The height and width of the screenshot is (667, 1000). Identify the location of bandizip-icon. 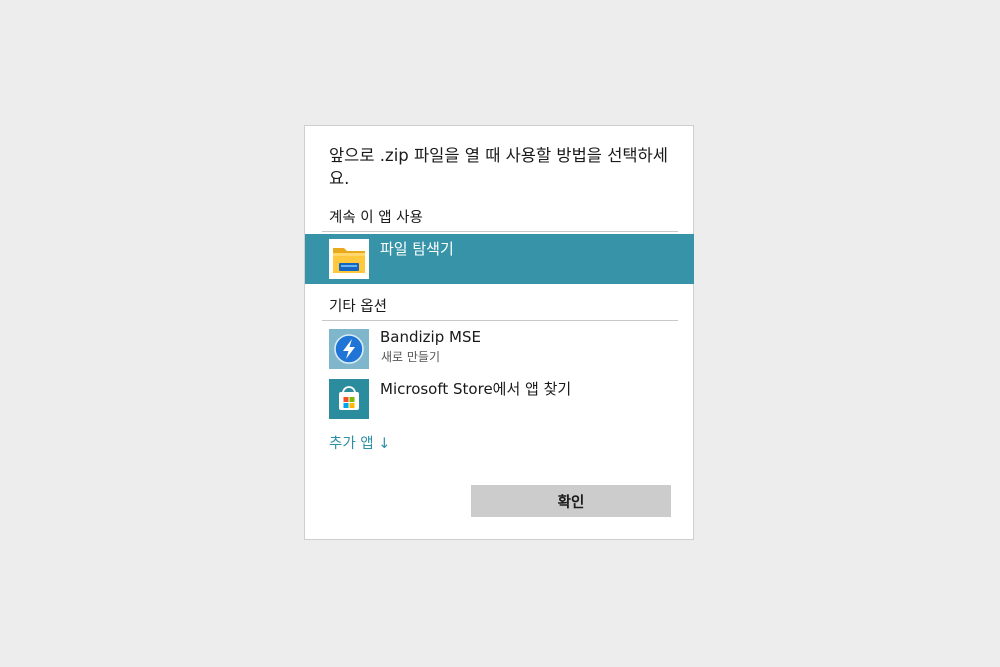
(349, 349).